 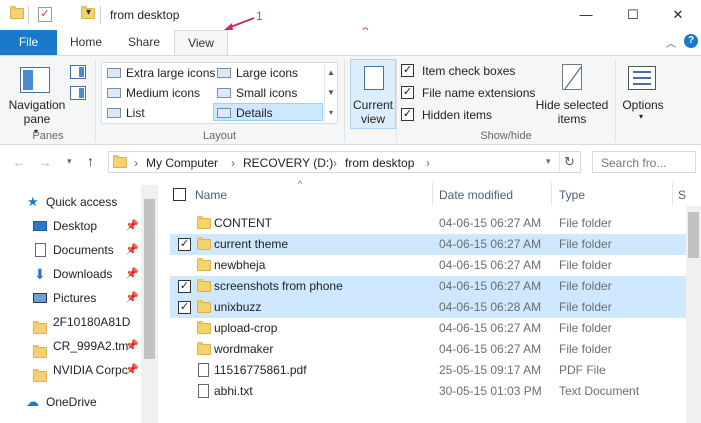 I want to click on navigation-pane-button: Navigation pane, so click(x=37, y=112).